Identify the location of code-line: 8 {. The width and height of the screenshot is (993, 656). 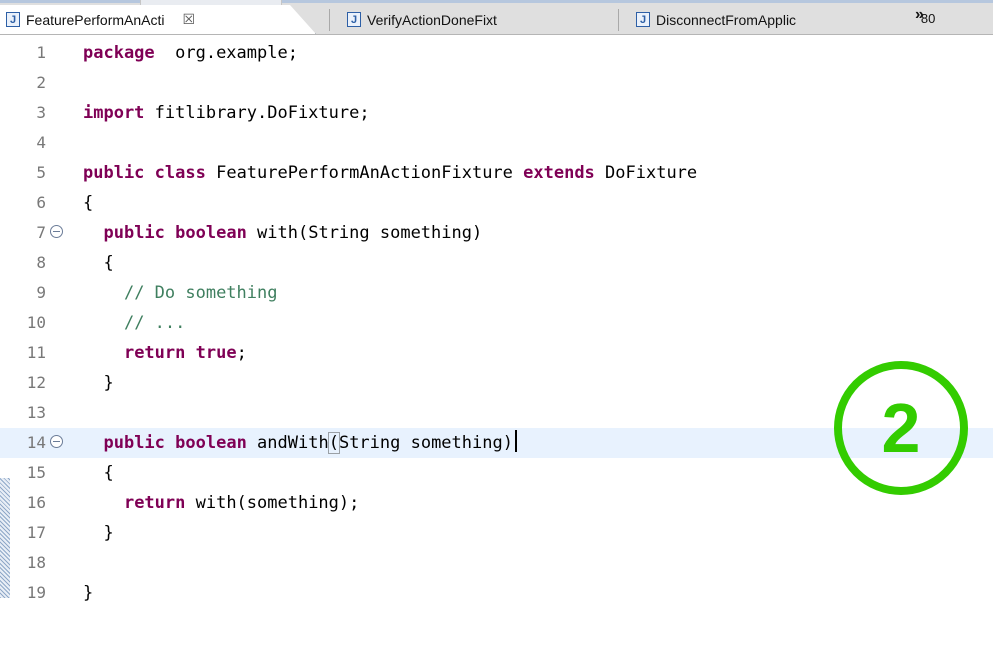
(496, 263).